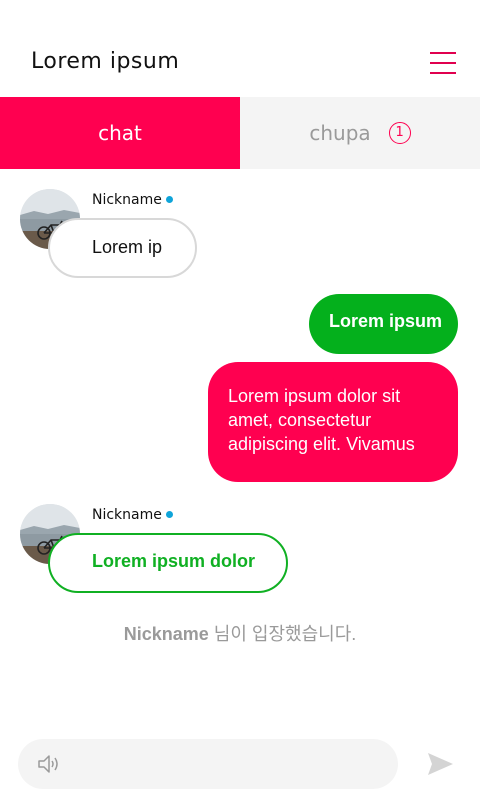  Describe the element at coordinates (282, 634) in the screenshot. I see `system-text: 님이 입장했습니다.` at that location.